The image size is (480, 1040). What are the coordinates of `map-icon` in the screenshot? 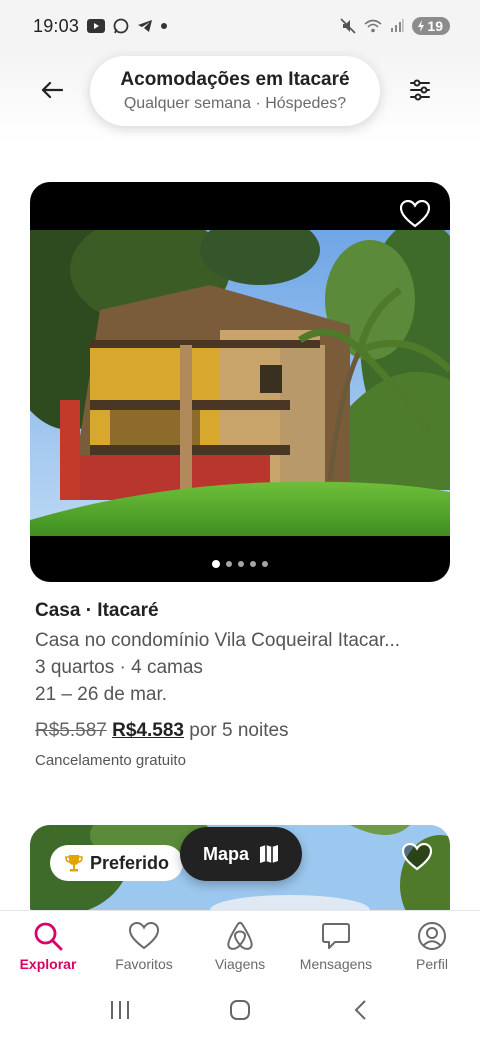 It's located at (269, 854).